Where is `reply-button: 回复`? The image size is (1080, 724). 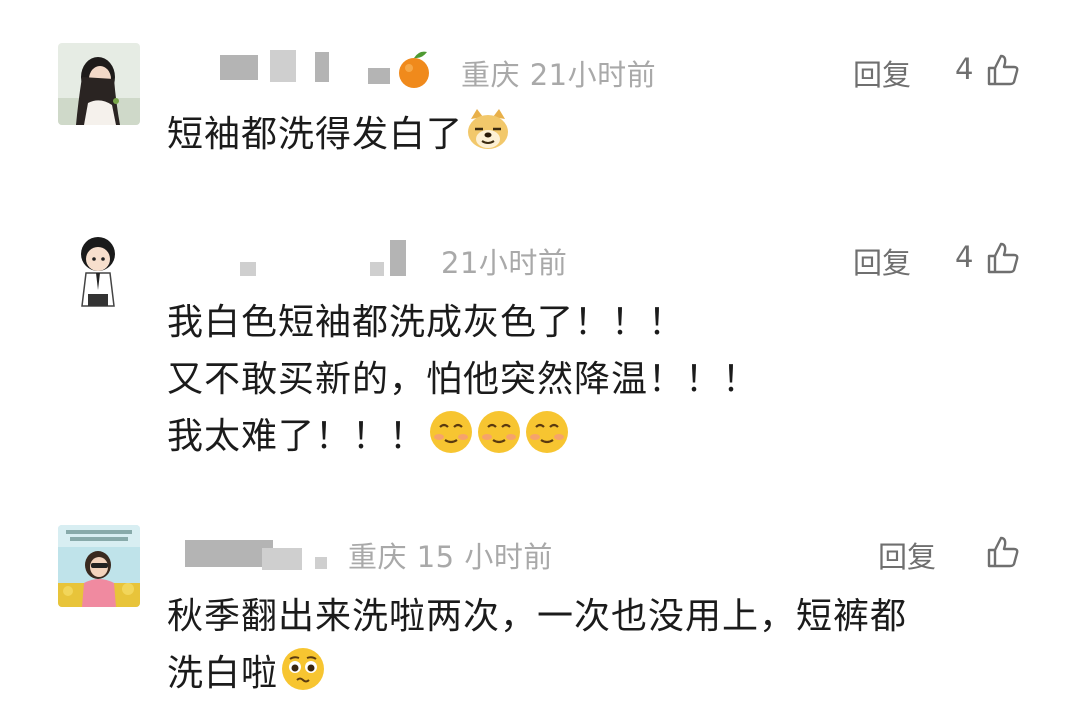 reply-button: 回复 is located at coordinates (907, 555).